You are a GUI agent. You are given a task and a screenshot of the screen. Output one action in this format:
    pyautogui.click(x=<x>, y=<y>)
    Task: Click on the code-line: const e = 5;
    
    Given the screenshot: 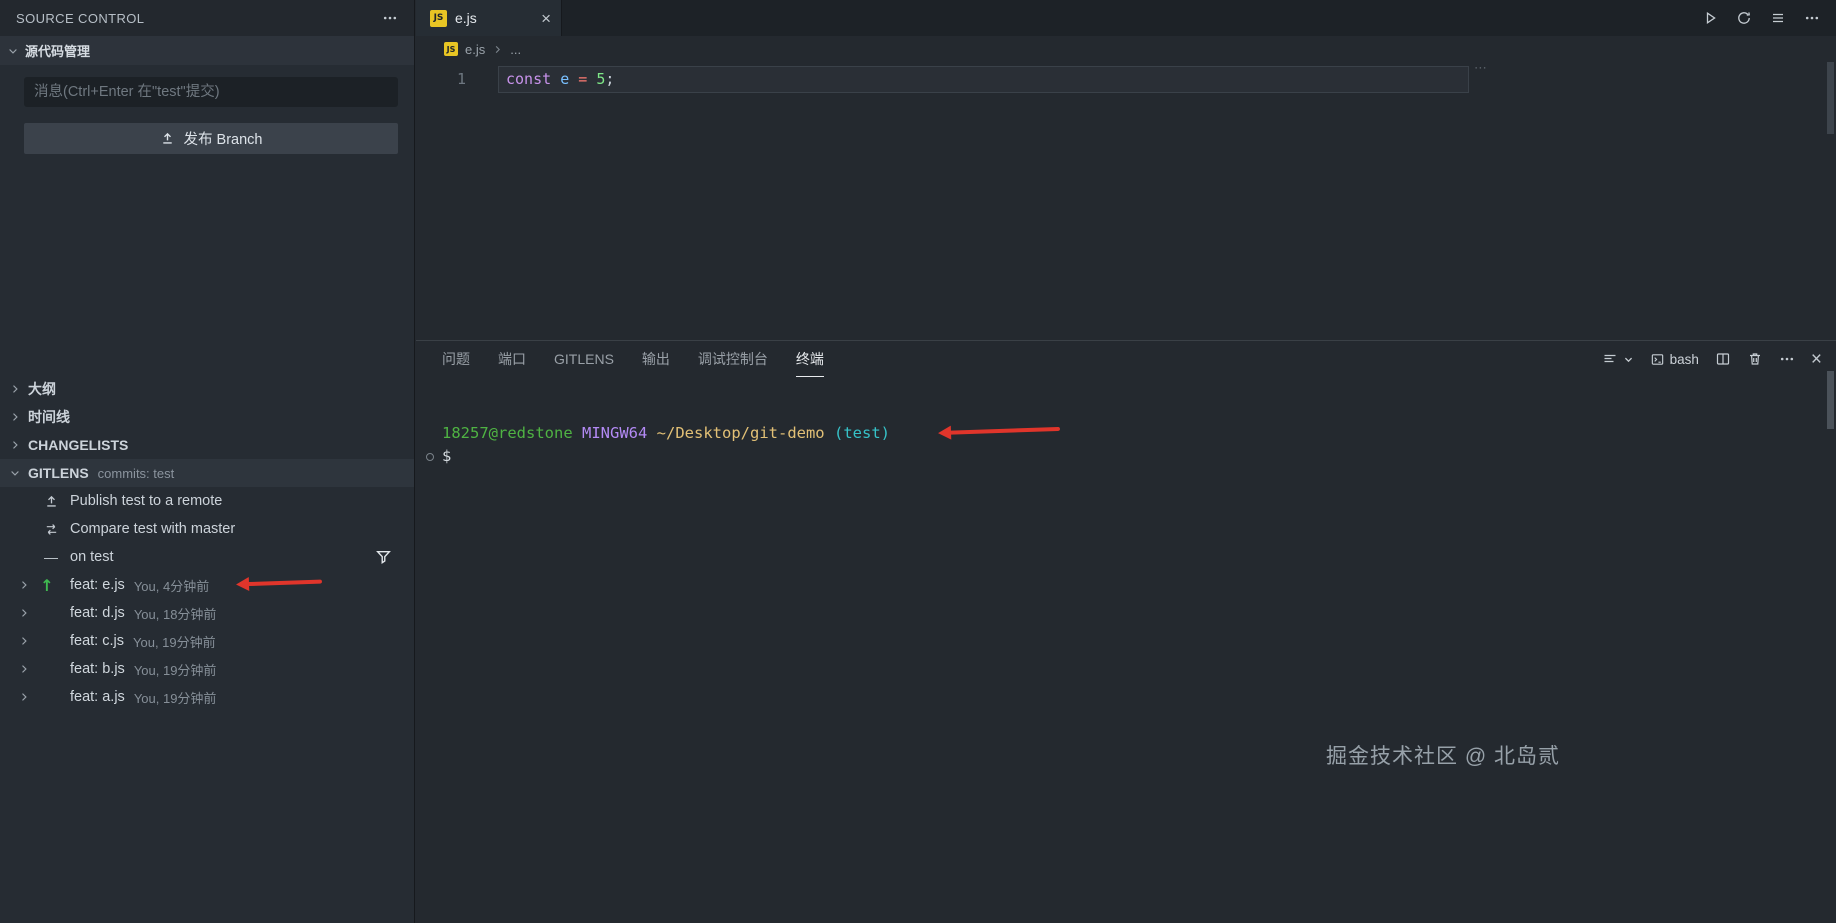 What is the action you would take?
    pyautogui.click(x=560, y=79)
    